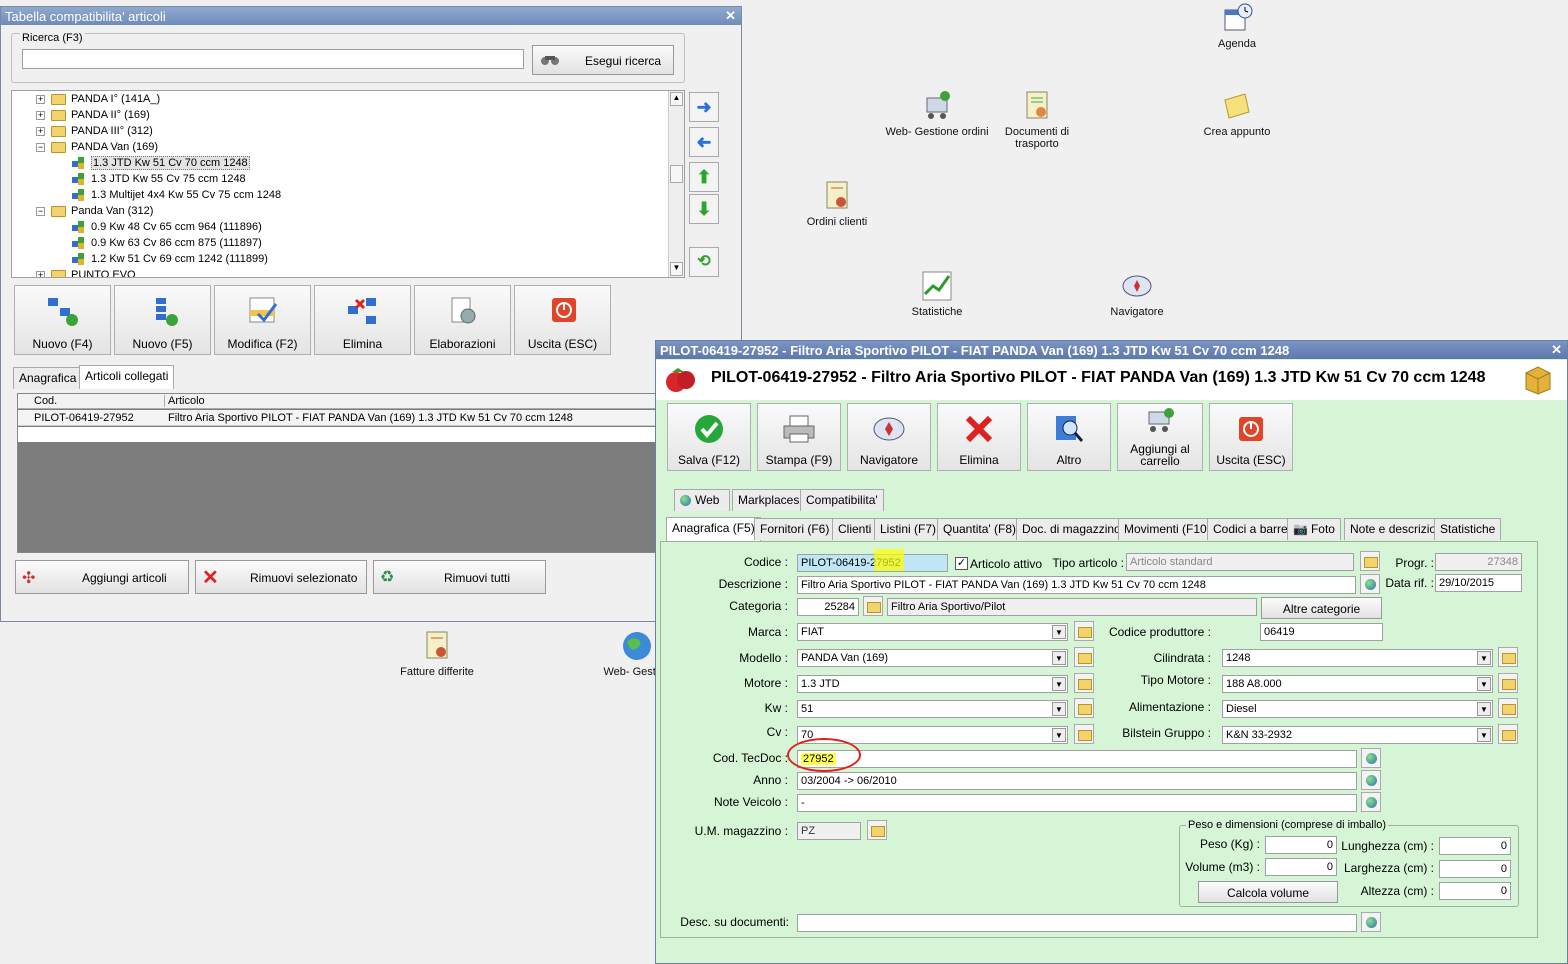 This screenshot has width=1568, height=964. I want to click on tab-compatibilita: Compatibilita', so click(842, 500).